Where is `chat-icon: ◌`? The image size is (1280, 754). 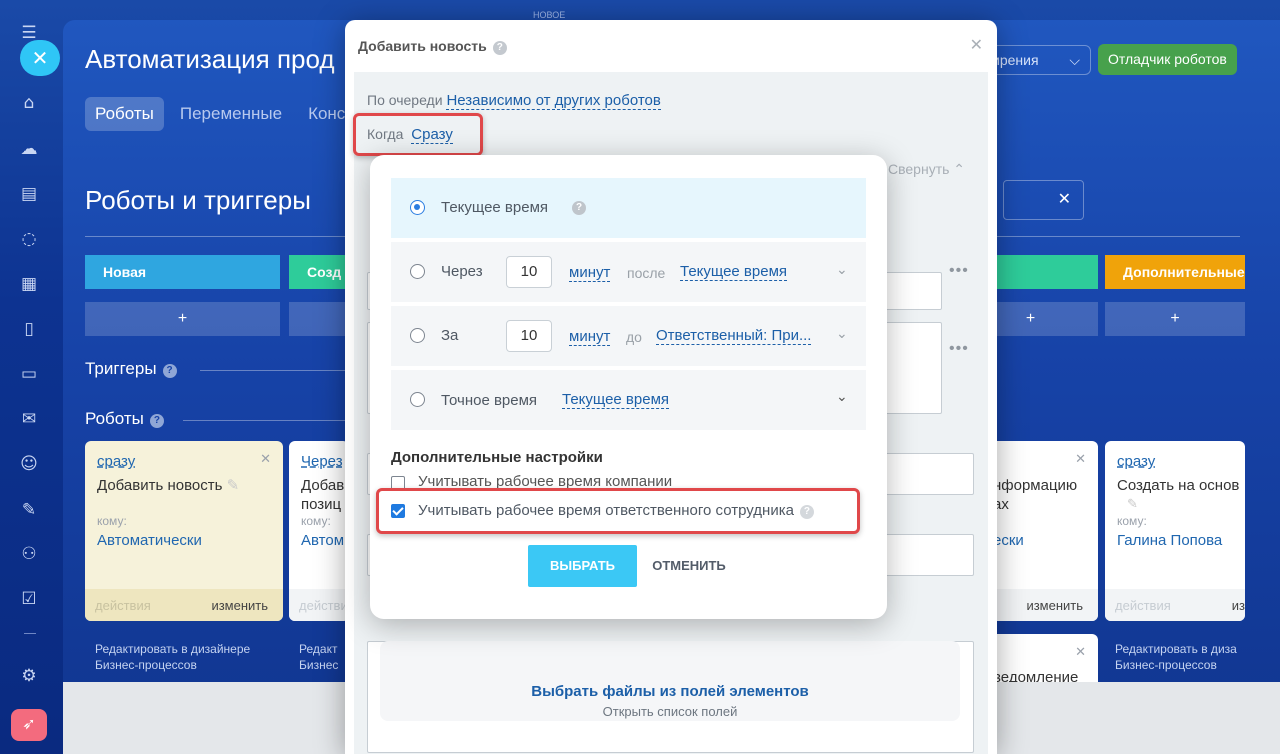
chat-icon: ◌ is located at coordinates (29, 239).